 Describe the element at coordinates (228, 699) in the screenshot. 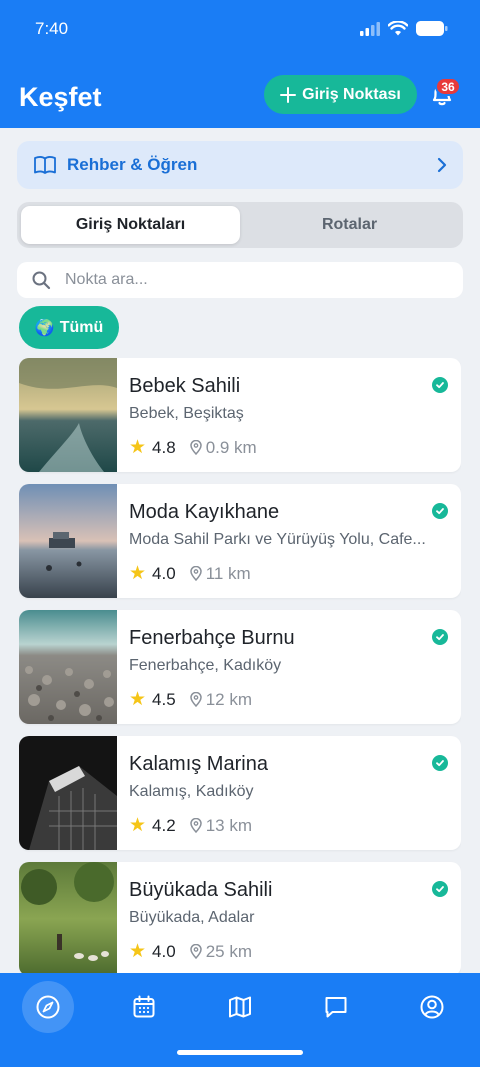

I see `spot-distance: 12 km` at that location.